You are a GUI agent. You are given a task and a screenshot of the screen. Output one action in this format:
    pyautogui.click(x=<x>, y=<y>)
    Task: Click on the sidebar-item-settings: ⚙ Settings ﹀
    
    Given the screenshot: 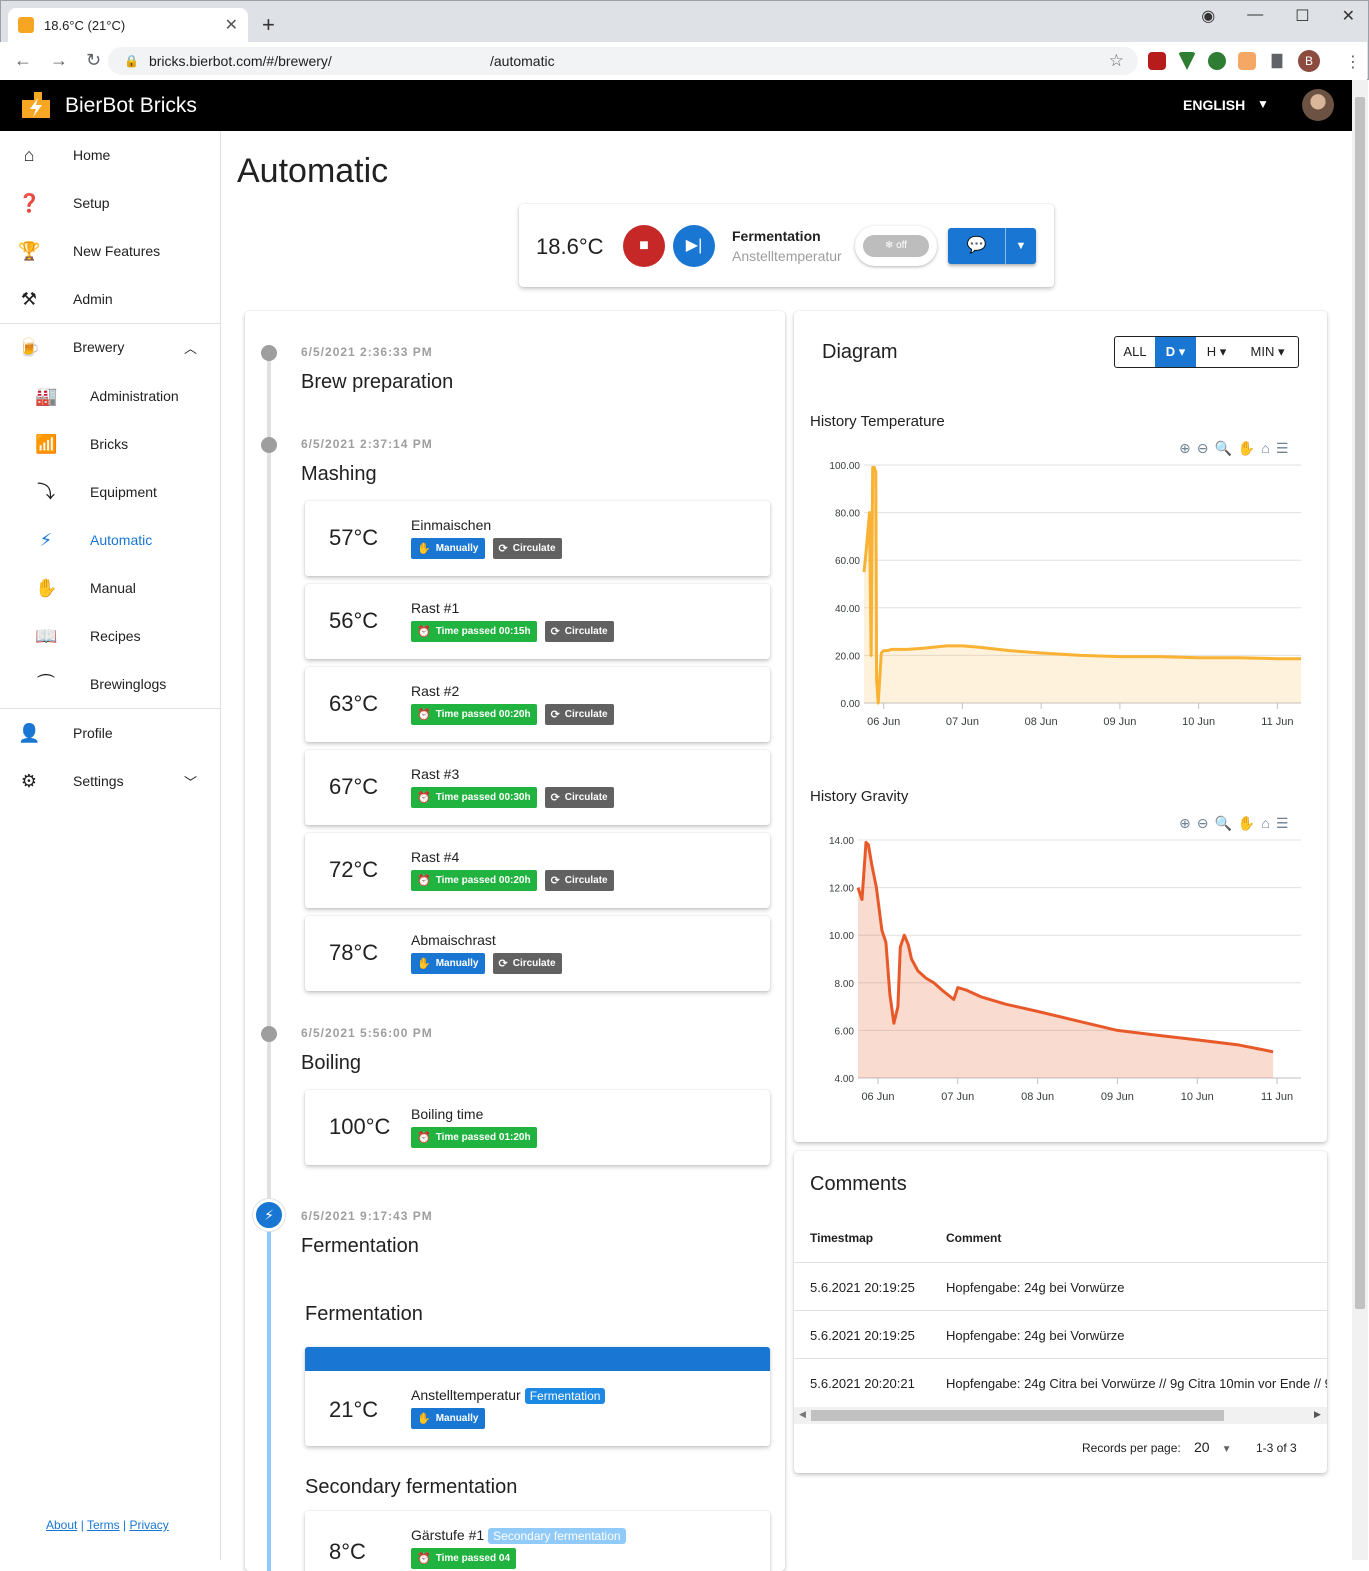 What is the action you would take?
    pyautogui.click(x=110, y=781)
    